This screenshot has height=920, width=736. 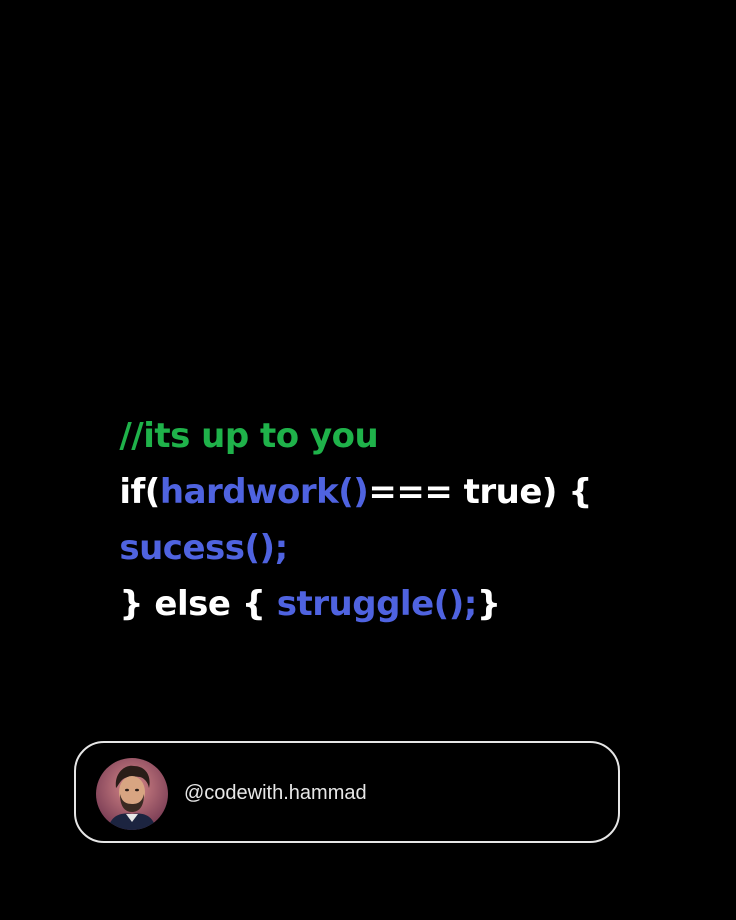 I want to click on user-avatar-icon, so click(x=132, y=794).